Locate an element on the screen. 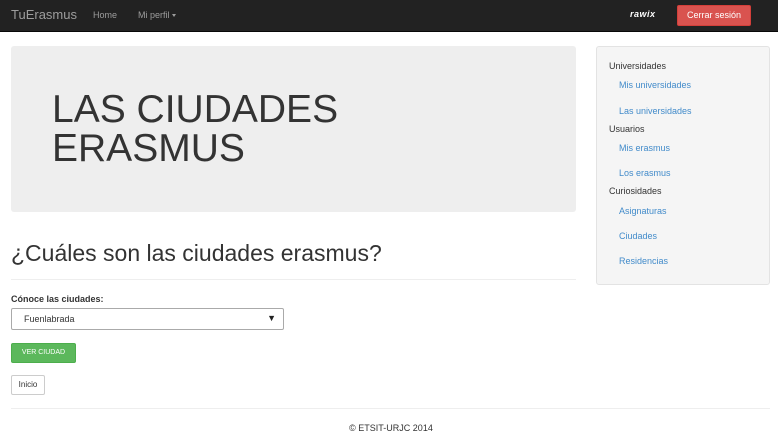 The image size is (778, 446). sidebar-heading-usuarios: Usuarios is located at coordinates (627, 129).